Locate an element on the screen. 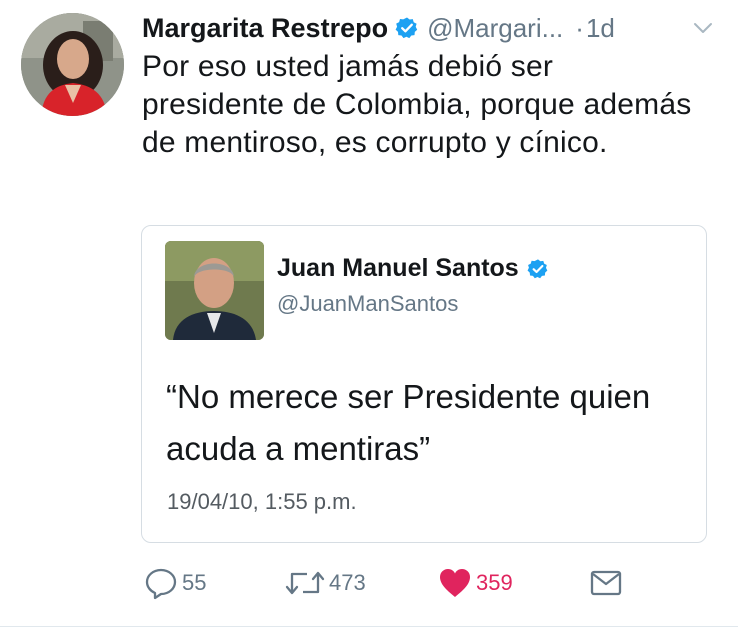 This screenshot has height=627, width=738. quoted-author-handle: @JuanManSantos is located at coordinates (367, 304).